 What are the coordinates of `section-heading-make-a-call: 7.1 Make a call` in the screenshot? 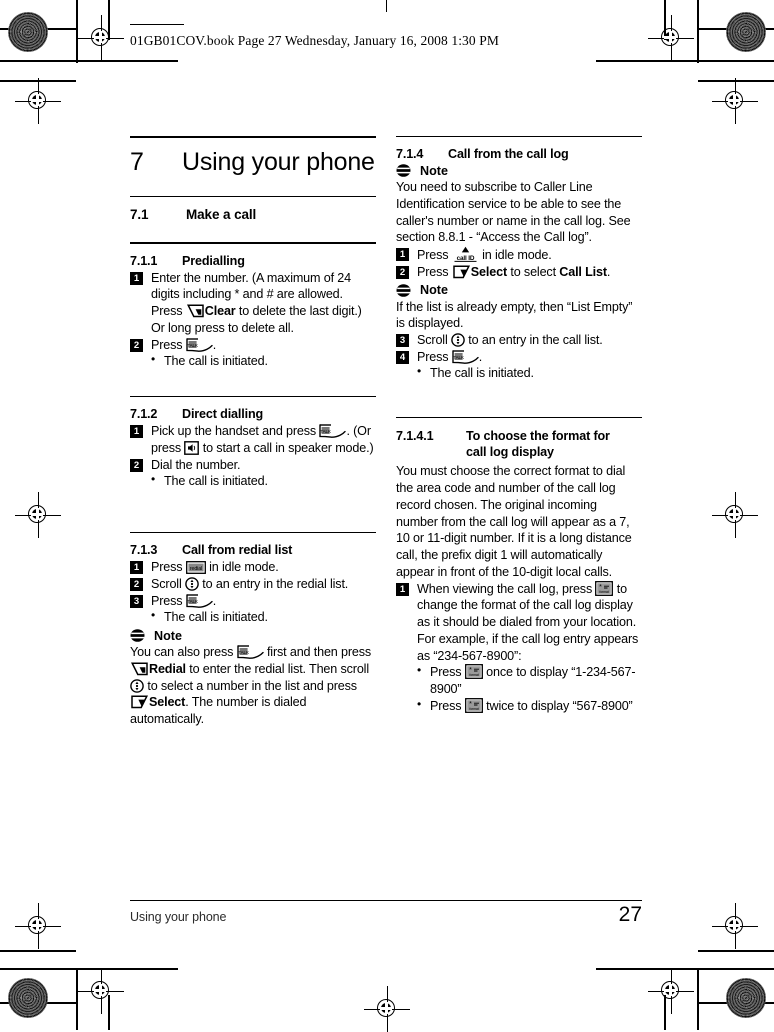 It's located at (253, 214).